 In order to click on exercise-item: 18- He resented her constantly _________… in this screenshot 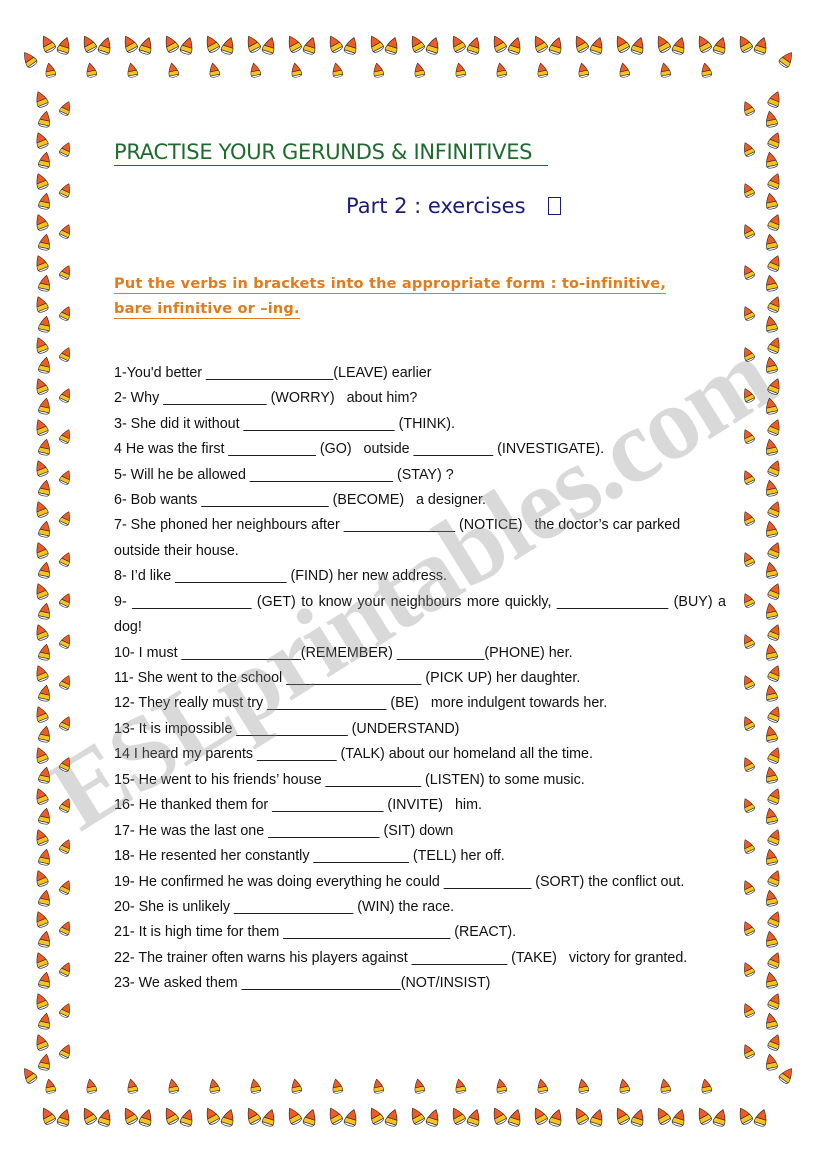, I will do `click(309, 856)`.